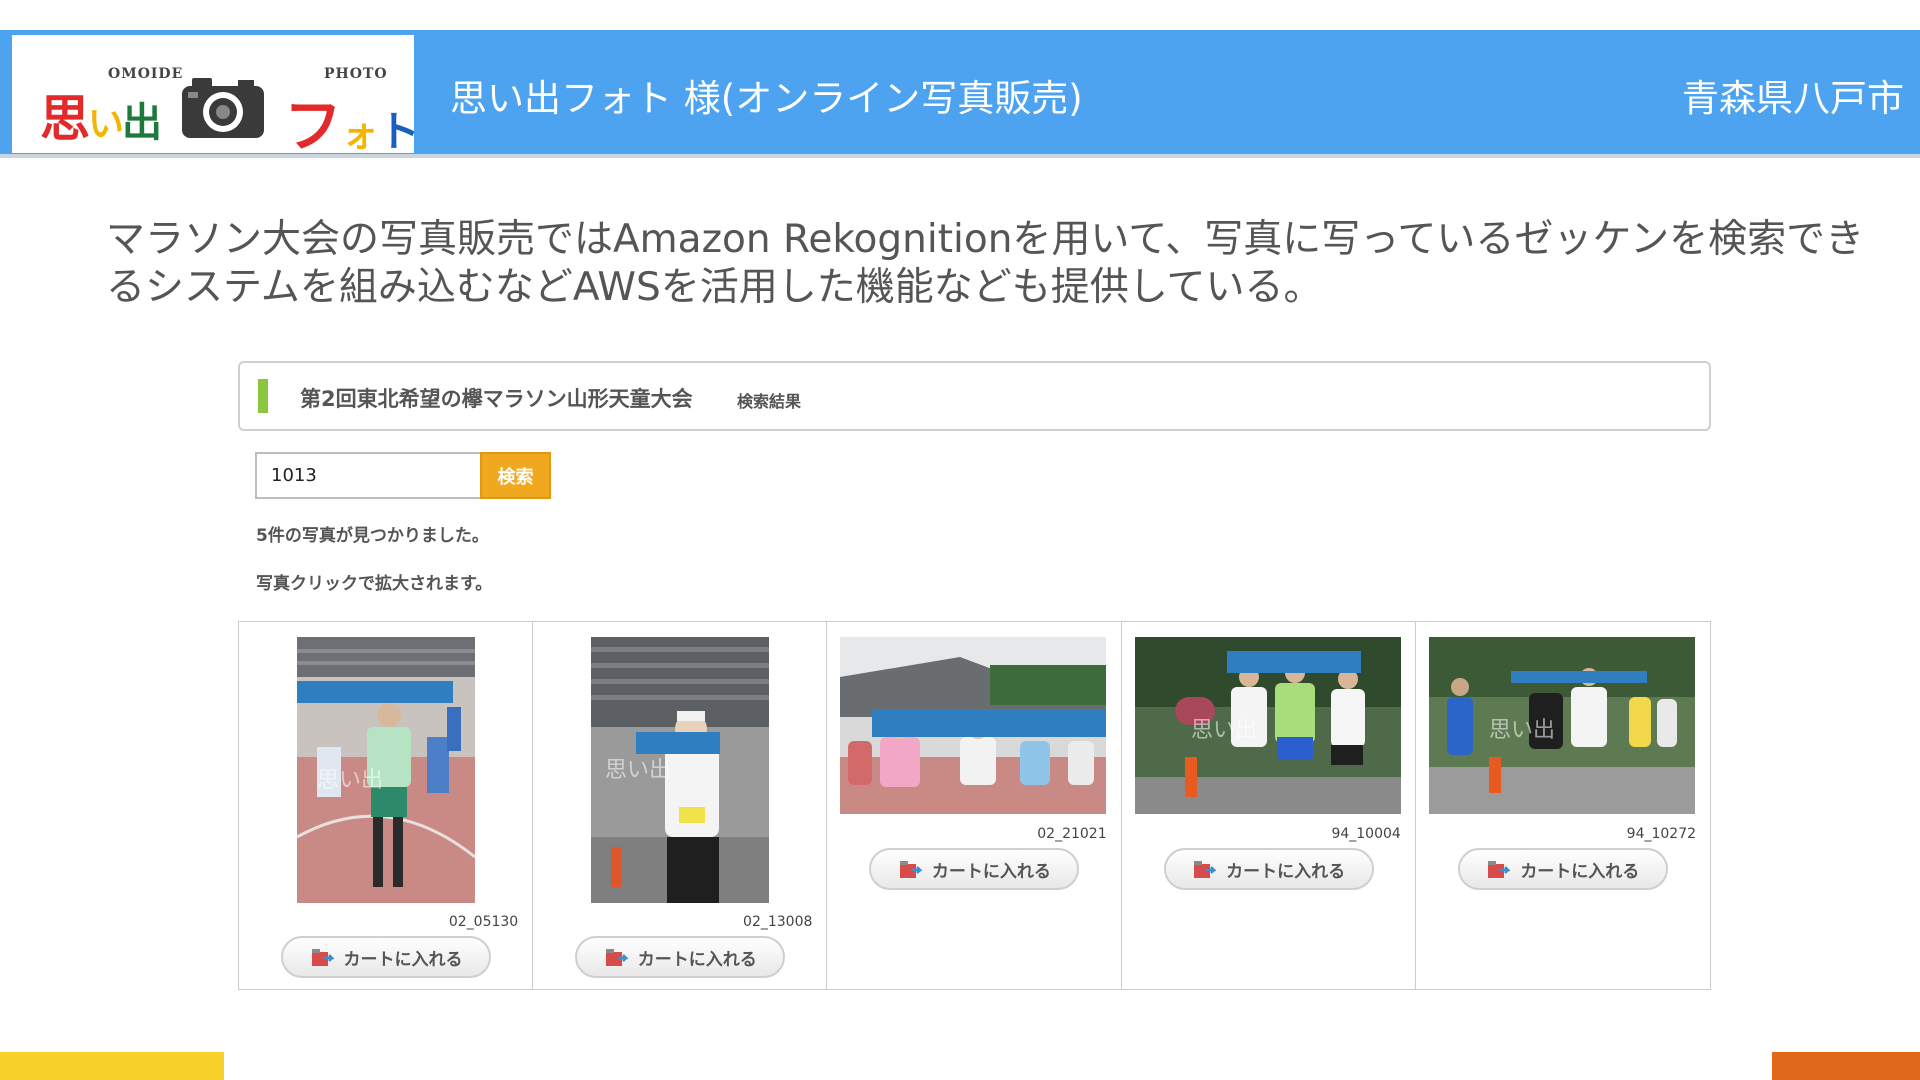 The image size is (1920, 1080). I want to click on header-title: 思い出フォト 様(オンライン写真販売), so click(766, 98).